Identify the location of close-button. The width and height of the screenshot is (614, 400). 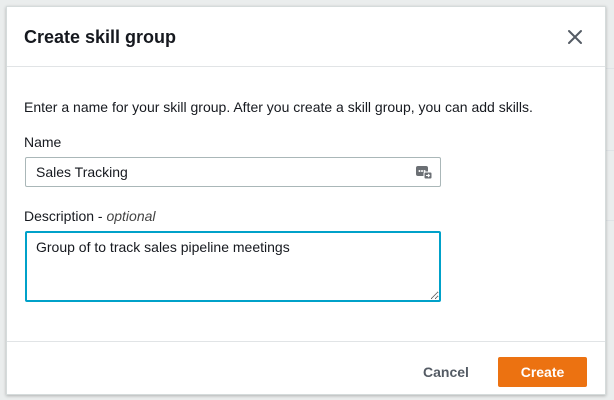
(575, 37).